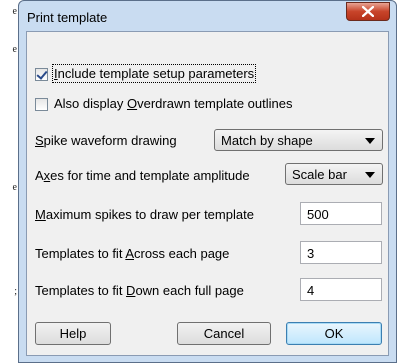 This screenshot has width=397, height=363. I want to click on dialog-title: Print template, so click(67, 17).